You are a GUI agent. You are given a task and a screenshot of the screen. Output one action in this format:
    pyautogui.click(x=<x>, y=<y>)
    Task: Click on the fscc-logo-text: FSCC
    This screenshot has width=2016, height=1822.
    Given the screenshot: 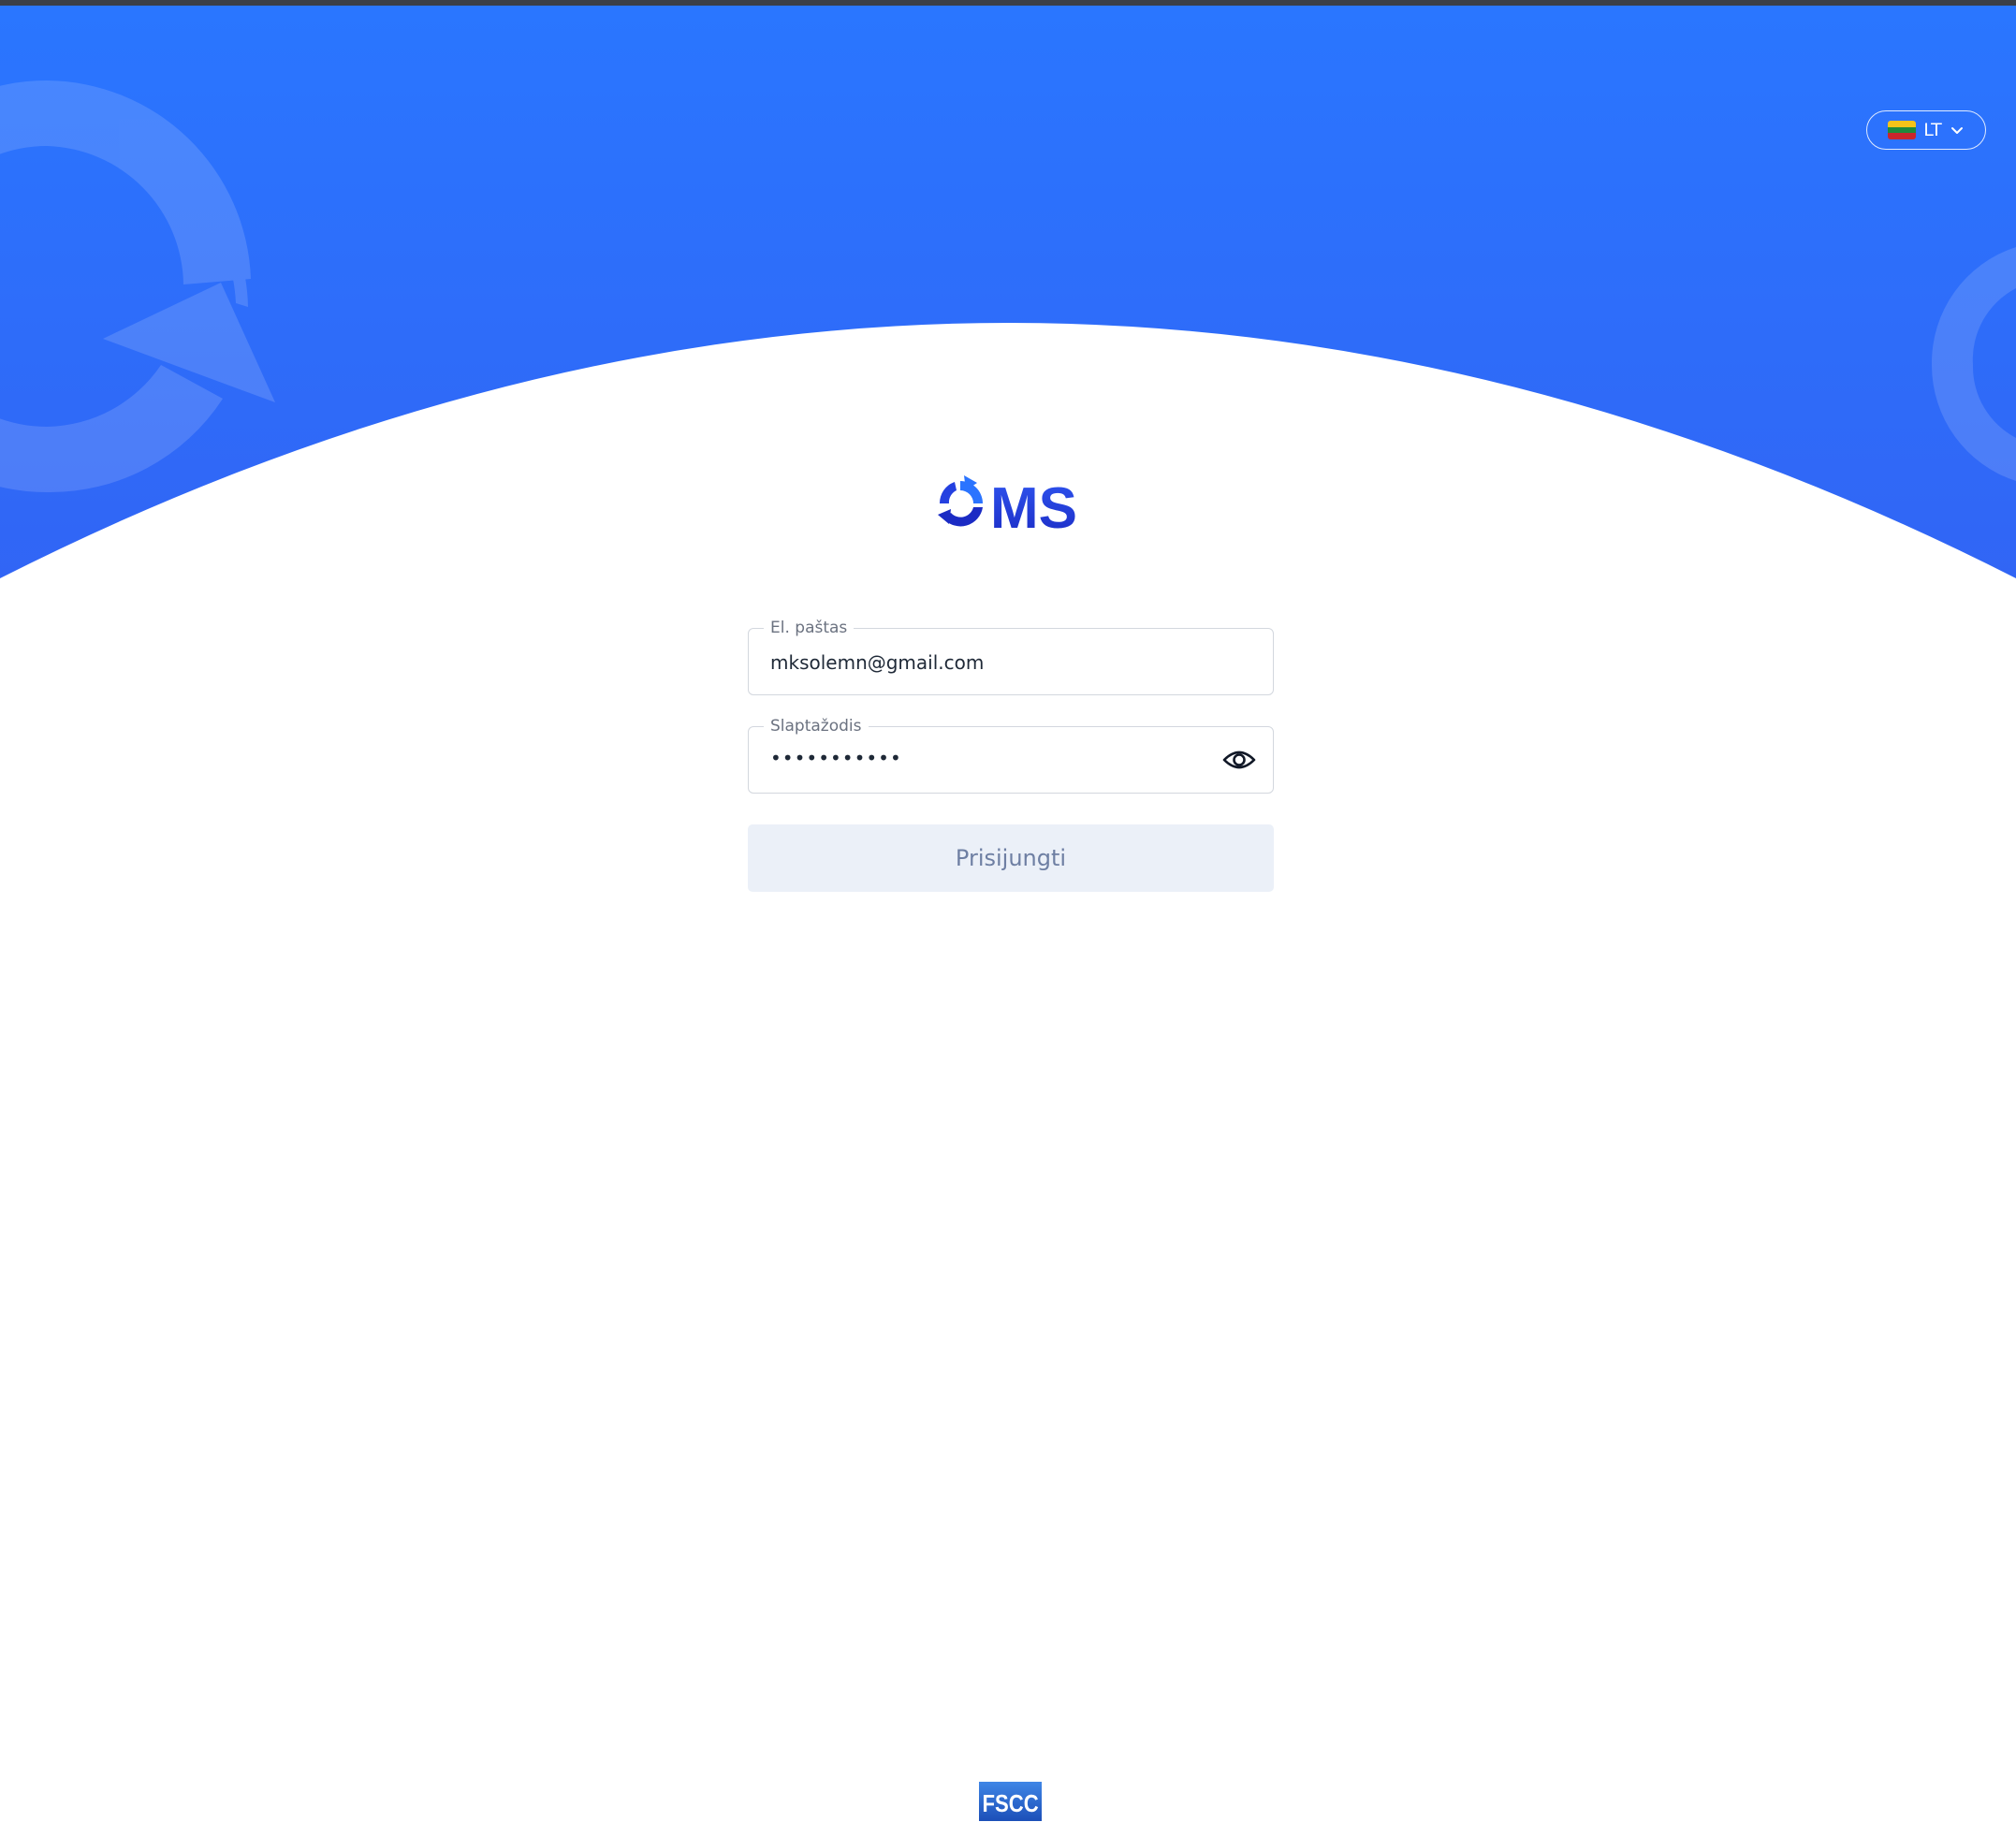 What is the action you would take?
    pyautogui.click(x=1011, y=1803)
    